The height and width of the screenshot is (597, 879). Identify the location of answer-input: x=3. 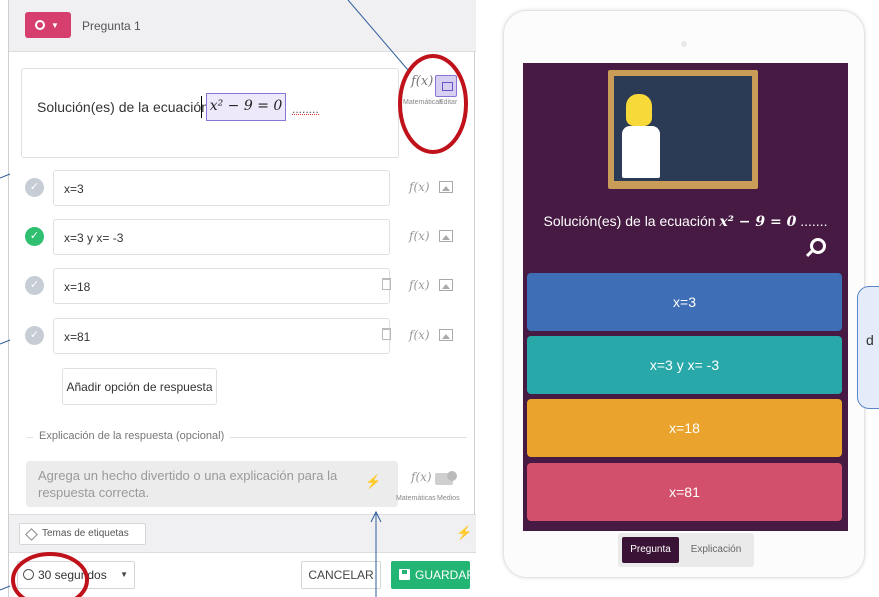
(221, 188).